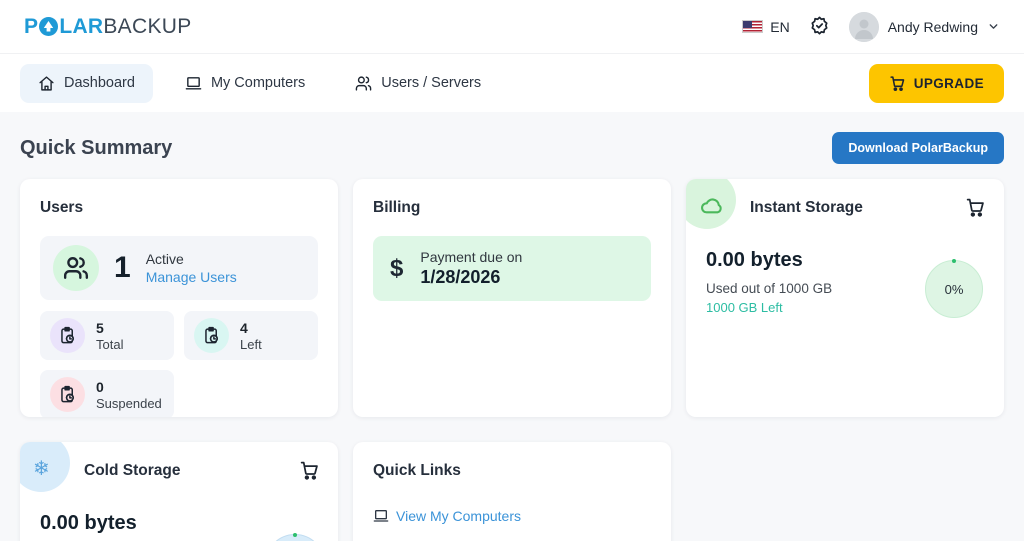 This screenshot has width=1024, height=541. What do you see at coordinates (766, 26) in the screenshot?
I see `language-selector: EN` at bounding box center [766, 26].